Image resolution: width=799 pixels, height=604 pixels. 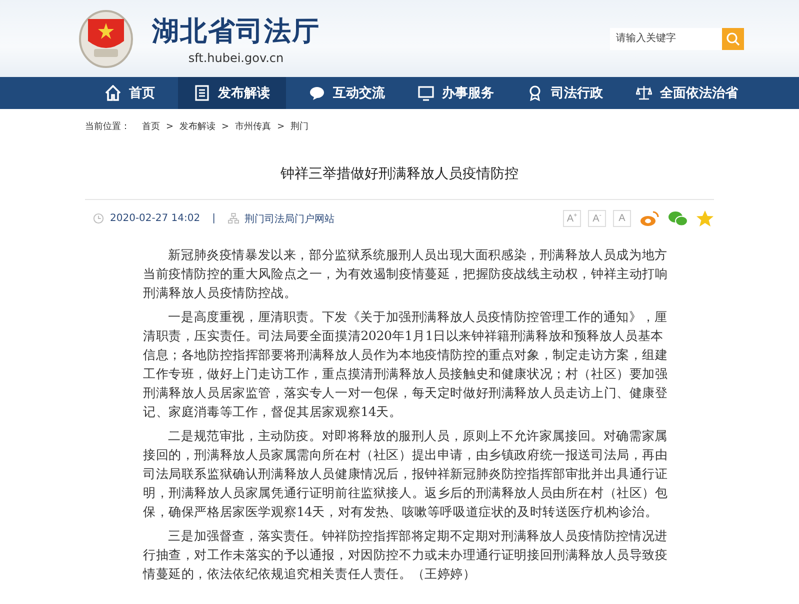 What do you see at coordinates (317, 93) in the screenshot?
I see `speech-bubble-icon` at bounding box center [317, 93].